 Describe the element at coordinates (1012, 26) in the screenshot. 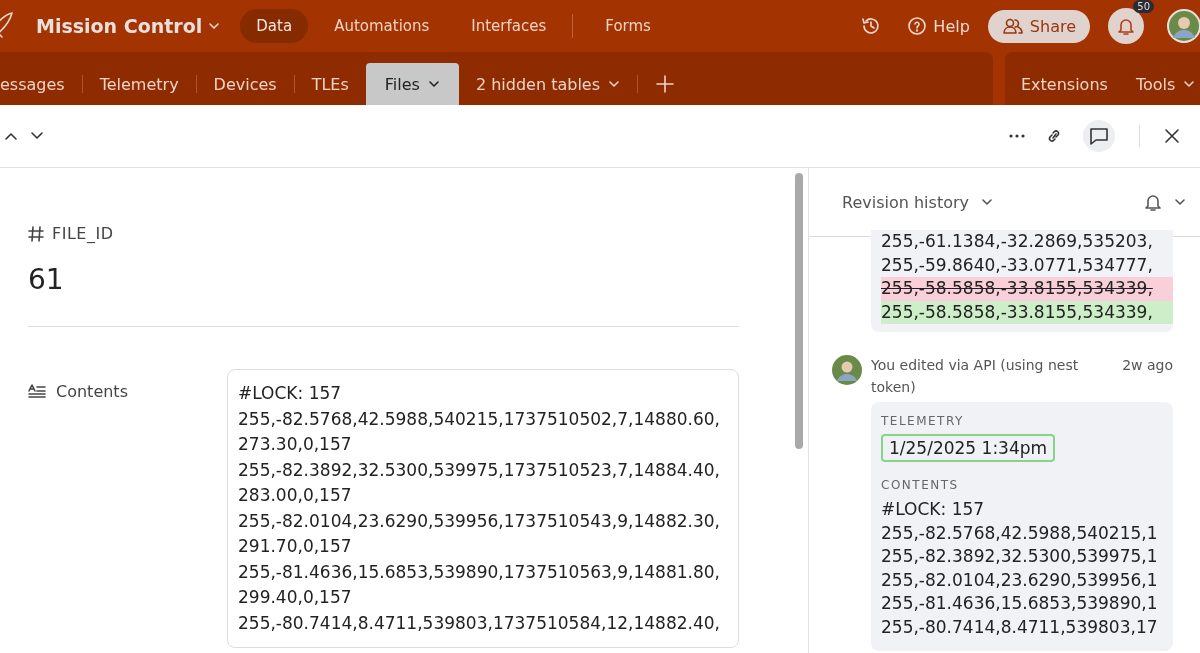

I see `people-icon` at that location.